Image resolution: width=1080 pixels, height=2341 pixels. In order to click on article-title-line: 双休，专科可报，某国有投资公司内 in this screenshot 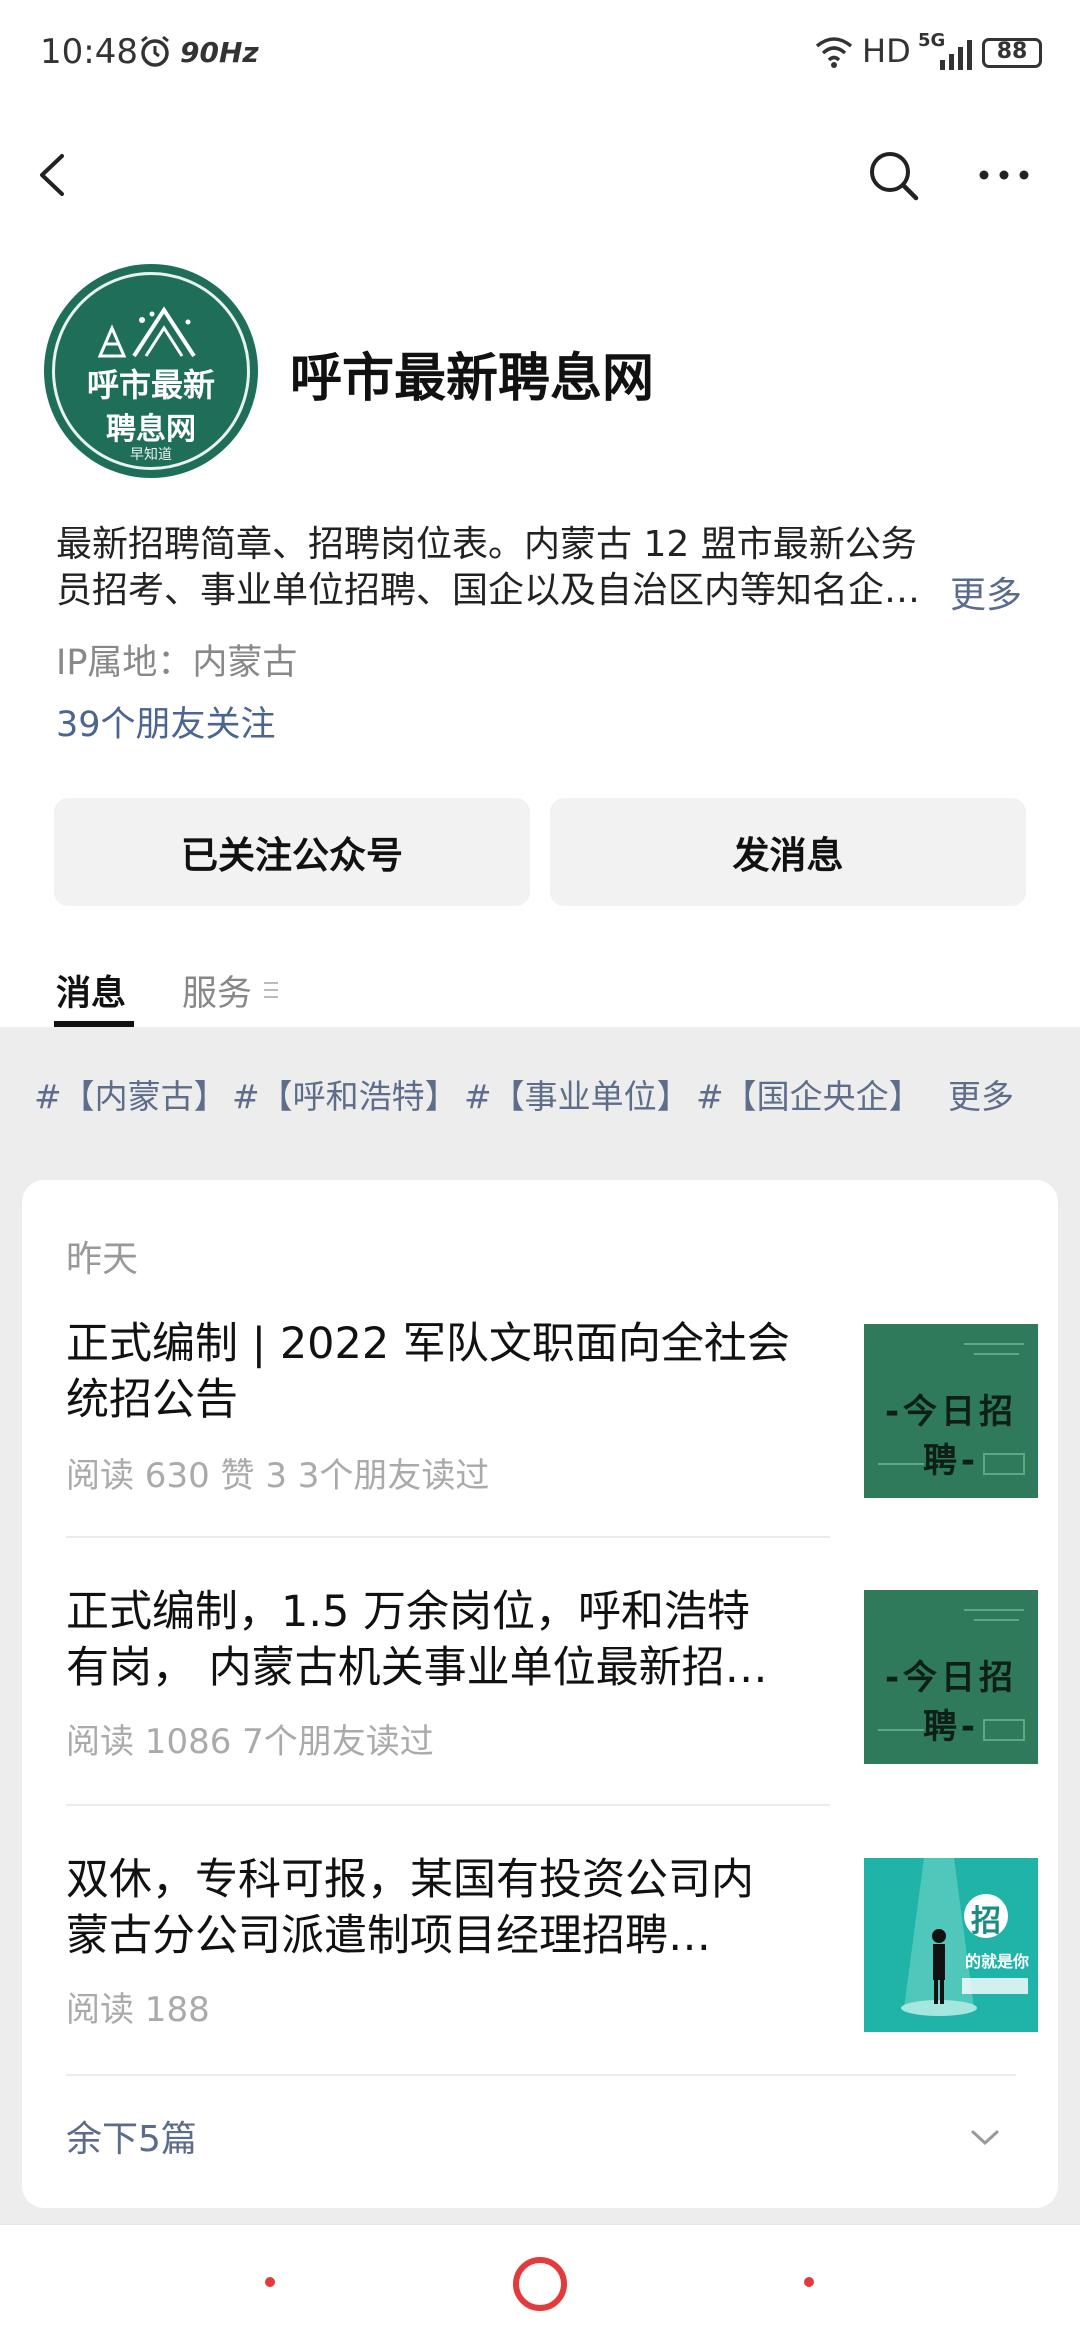, I will do `click(410, 1880)`.